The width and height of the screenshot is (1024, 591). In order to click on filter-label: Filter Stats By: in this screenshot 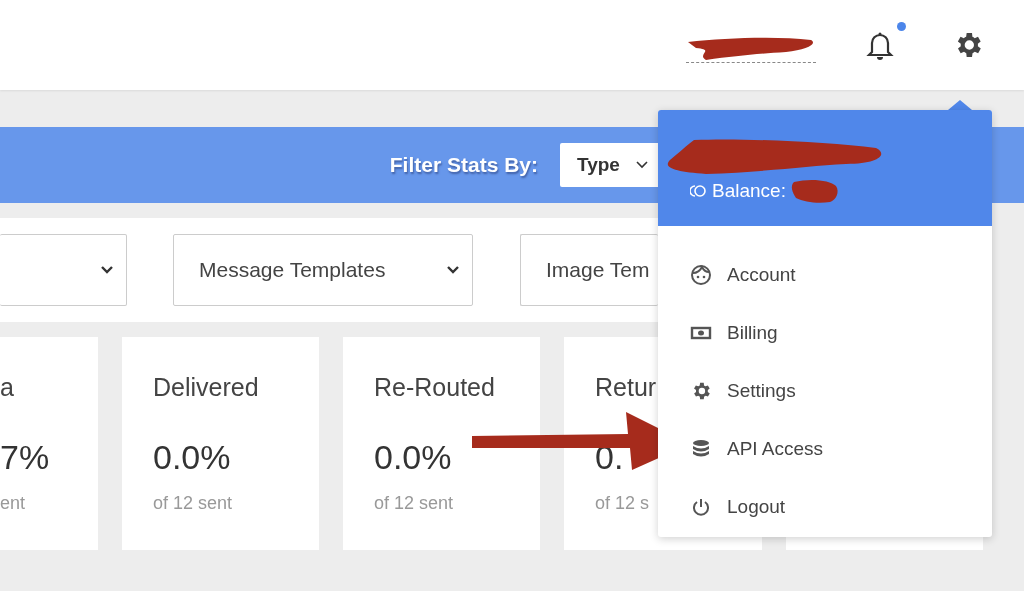, I will do `click(463, 165)`.